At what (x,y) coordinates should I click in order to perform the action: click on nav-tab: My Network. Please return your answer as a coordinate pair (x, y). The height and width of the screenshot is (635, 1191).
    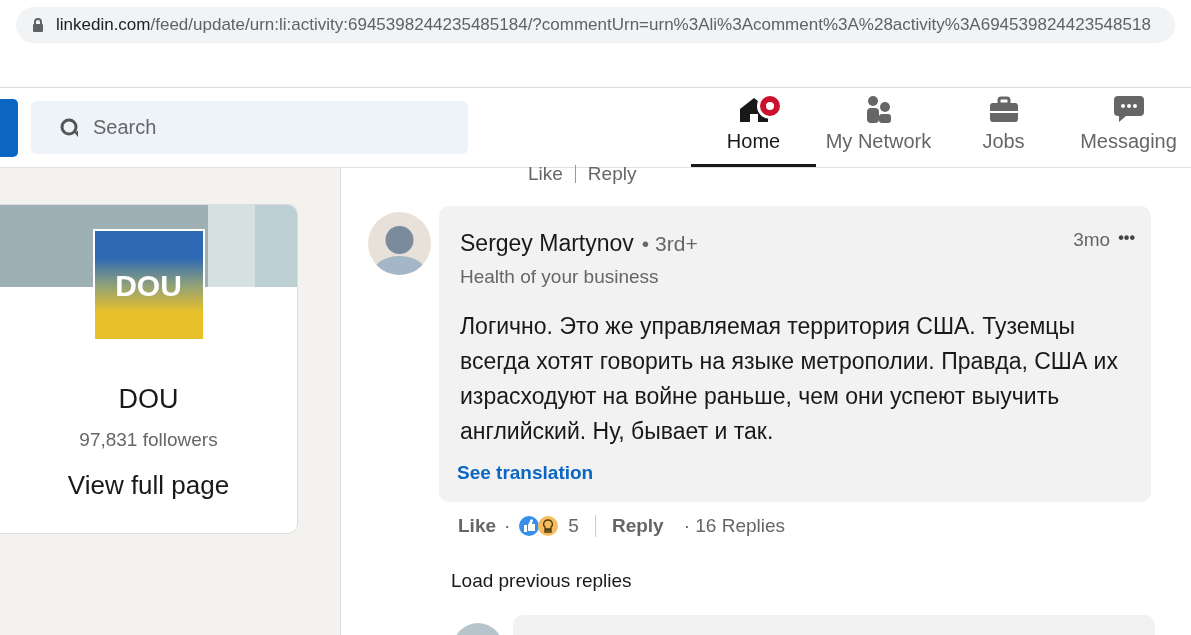
    Looking at the image, I should click on (878, 127).